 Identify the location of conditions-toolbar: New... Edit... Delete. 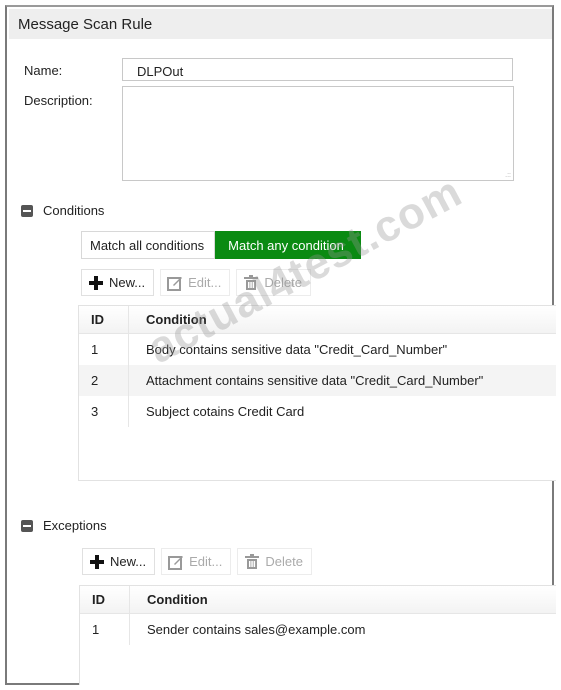
(196, 282).